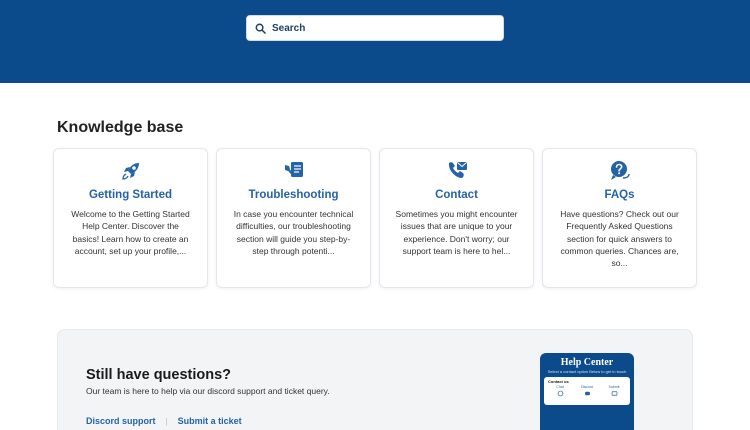  What do you see at coordinates (587, 362) in the screenshot?
I see `preview-title: Help Center` at bounding box center [587, 362].